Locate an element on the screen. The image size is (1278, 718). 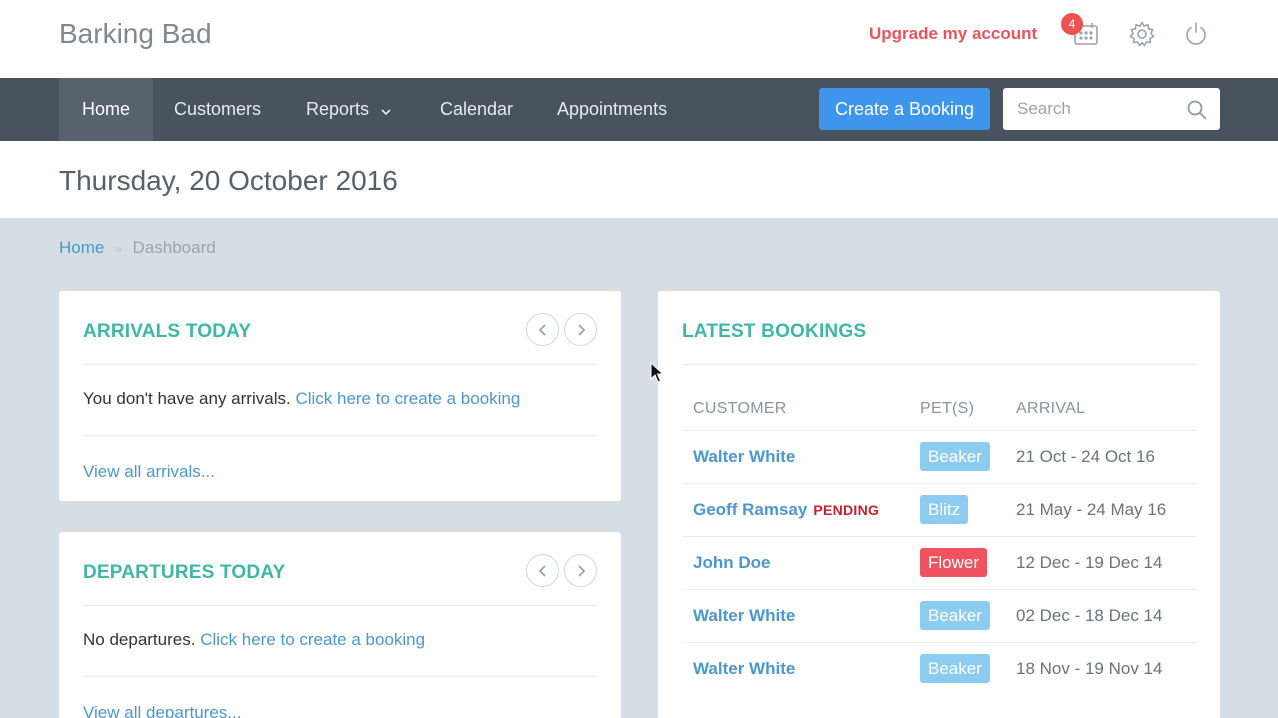
nav-home: Home is located at coordinates (106, 109).